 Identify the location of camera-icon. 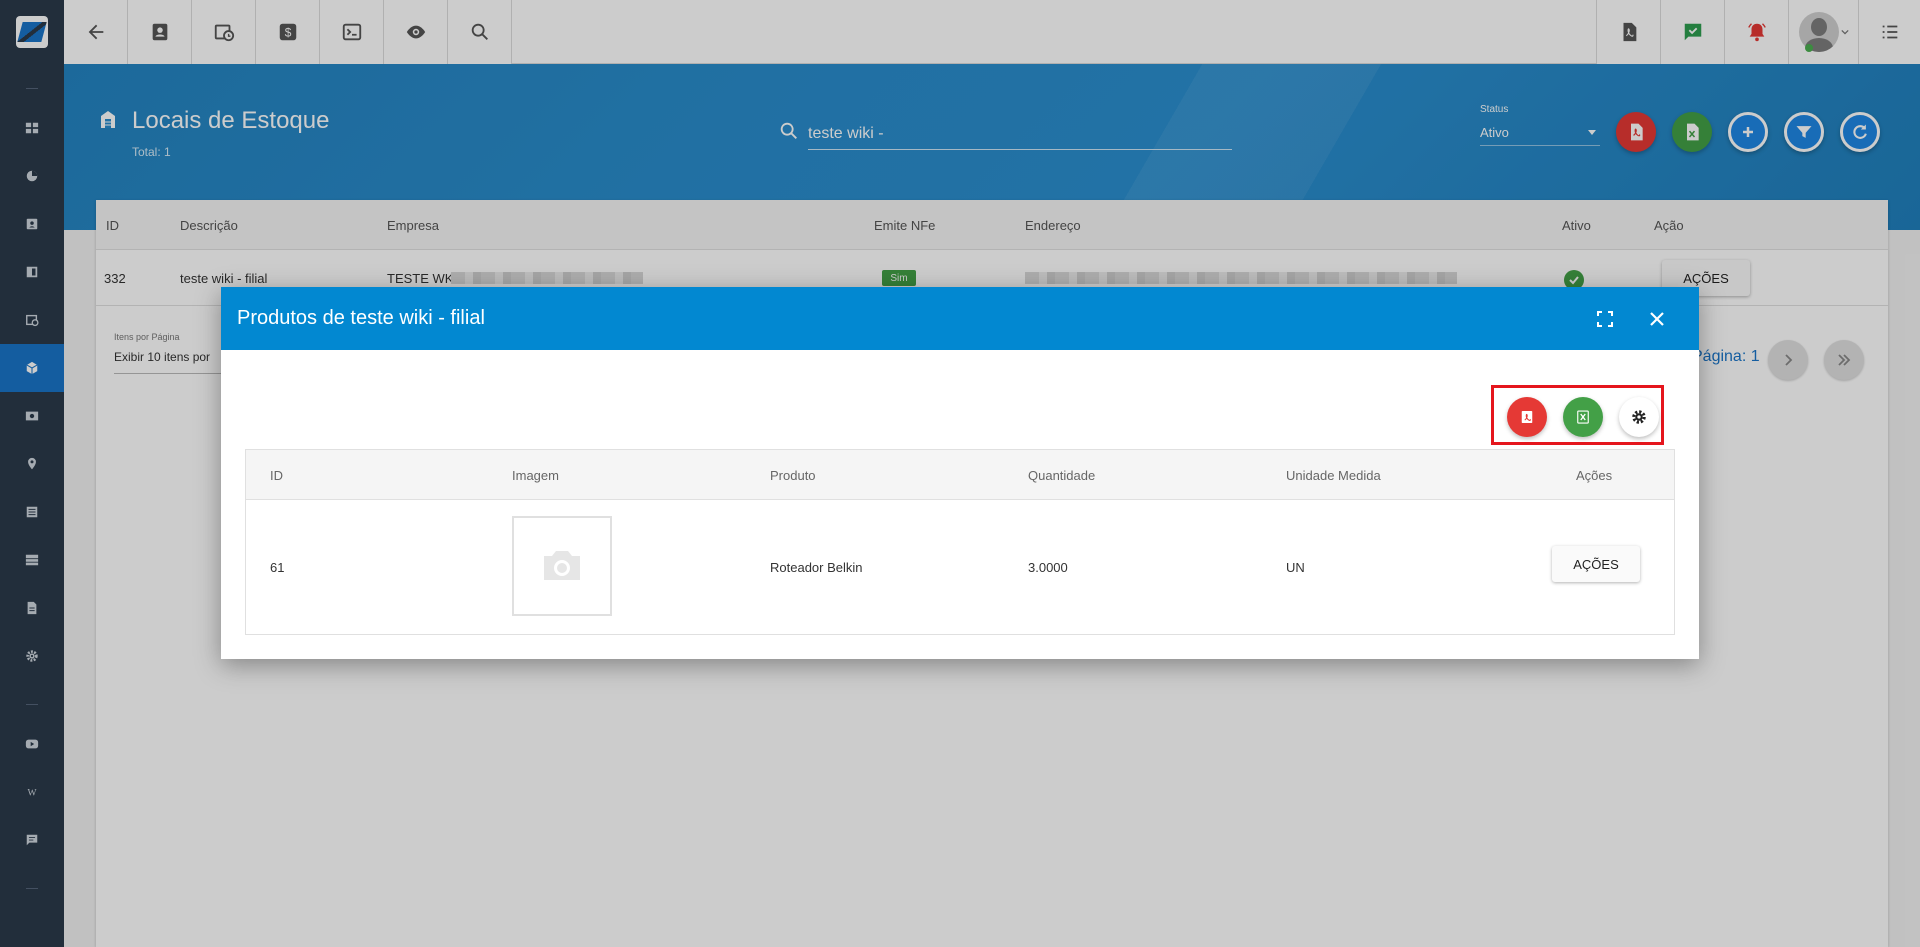
(562, 565).